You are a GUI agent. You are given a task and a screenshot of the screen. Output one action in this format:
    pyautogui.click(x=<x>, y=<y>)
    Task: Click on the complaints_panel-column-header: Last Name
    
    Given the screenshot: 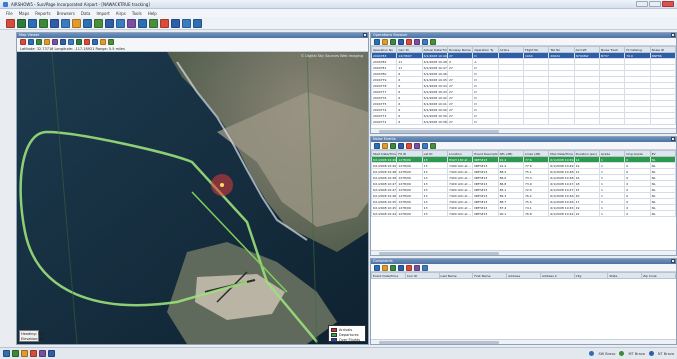 What is the action you would take?
    pyautogui.click(x=456, y=275)
    